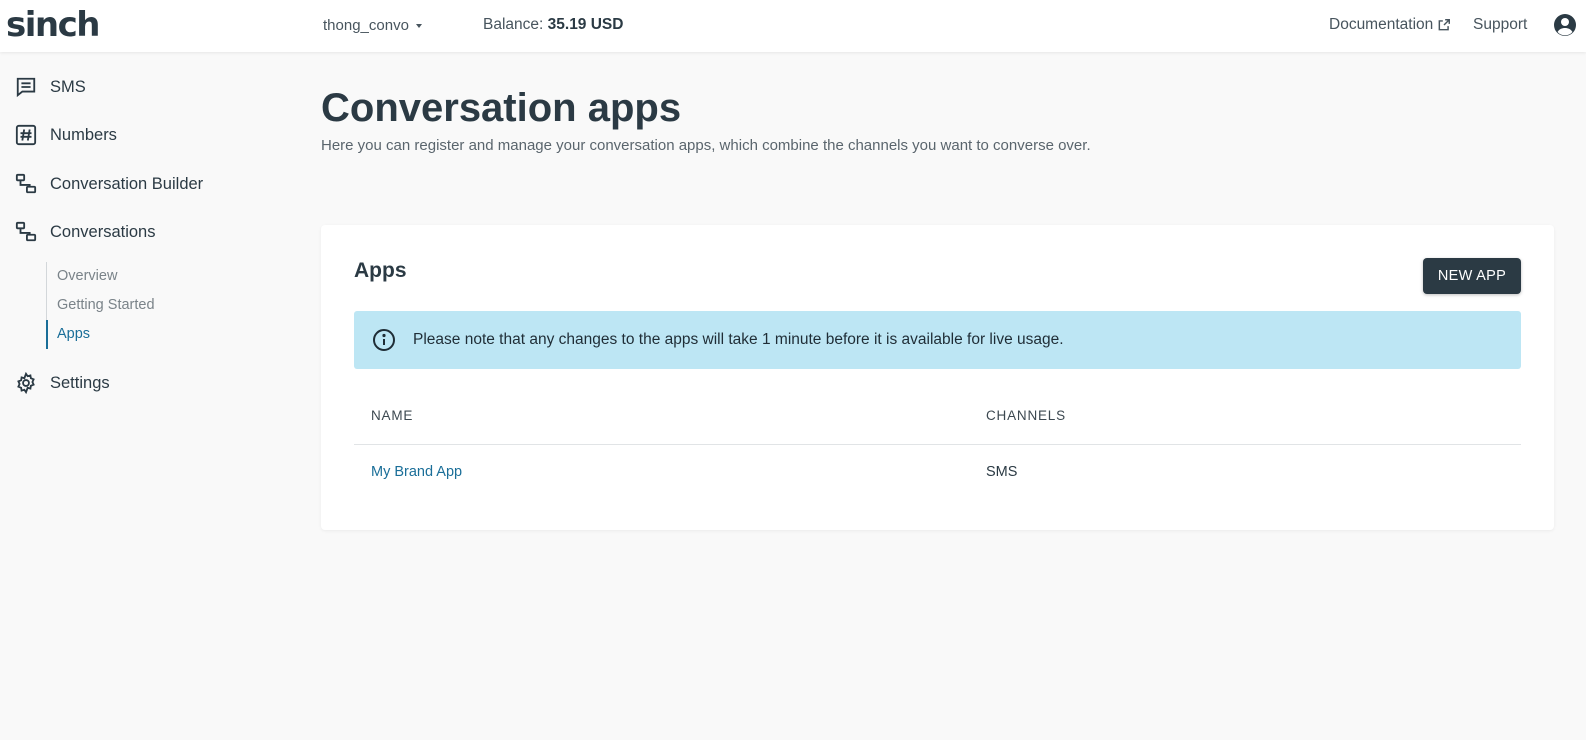  I want to click on gear-icon, so click(26, 383).